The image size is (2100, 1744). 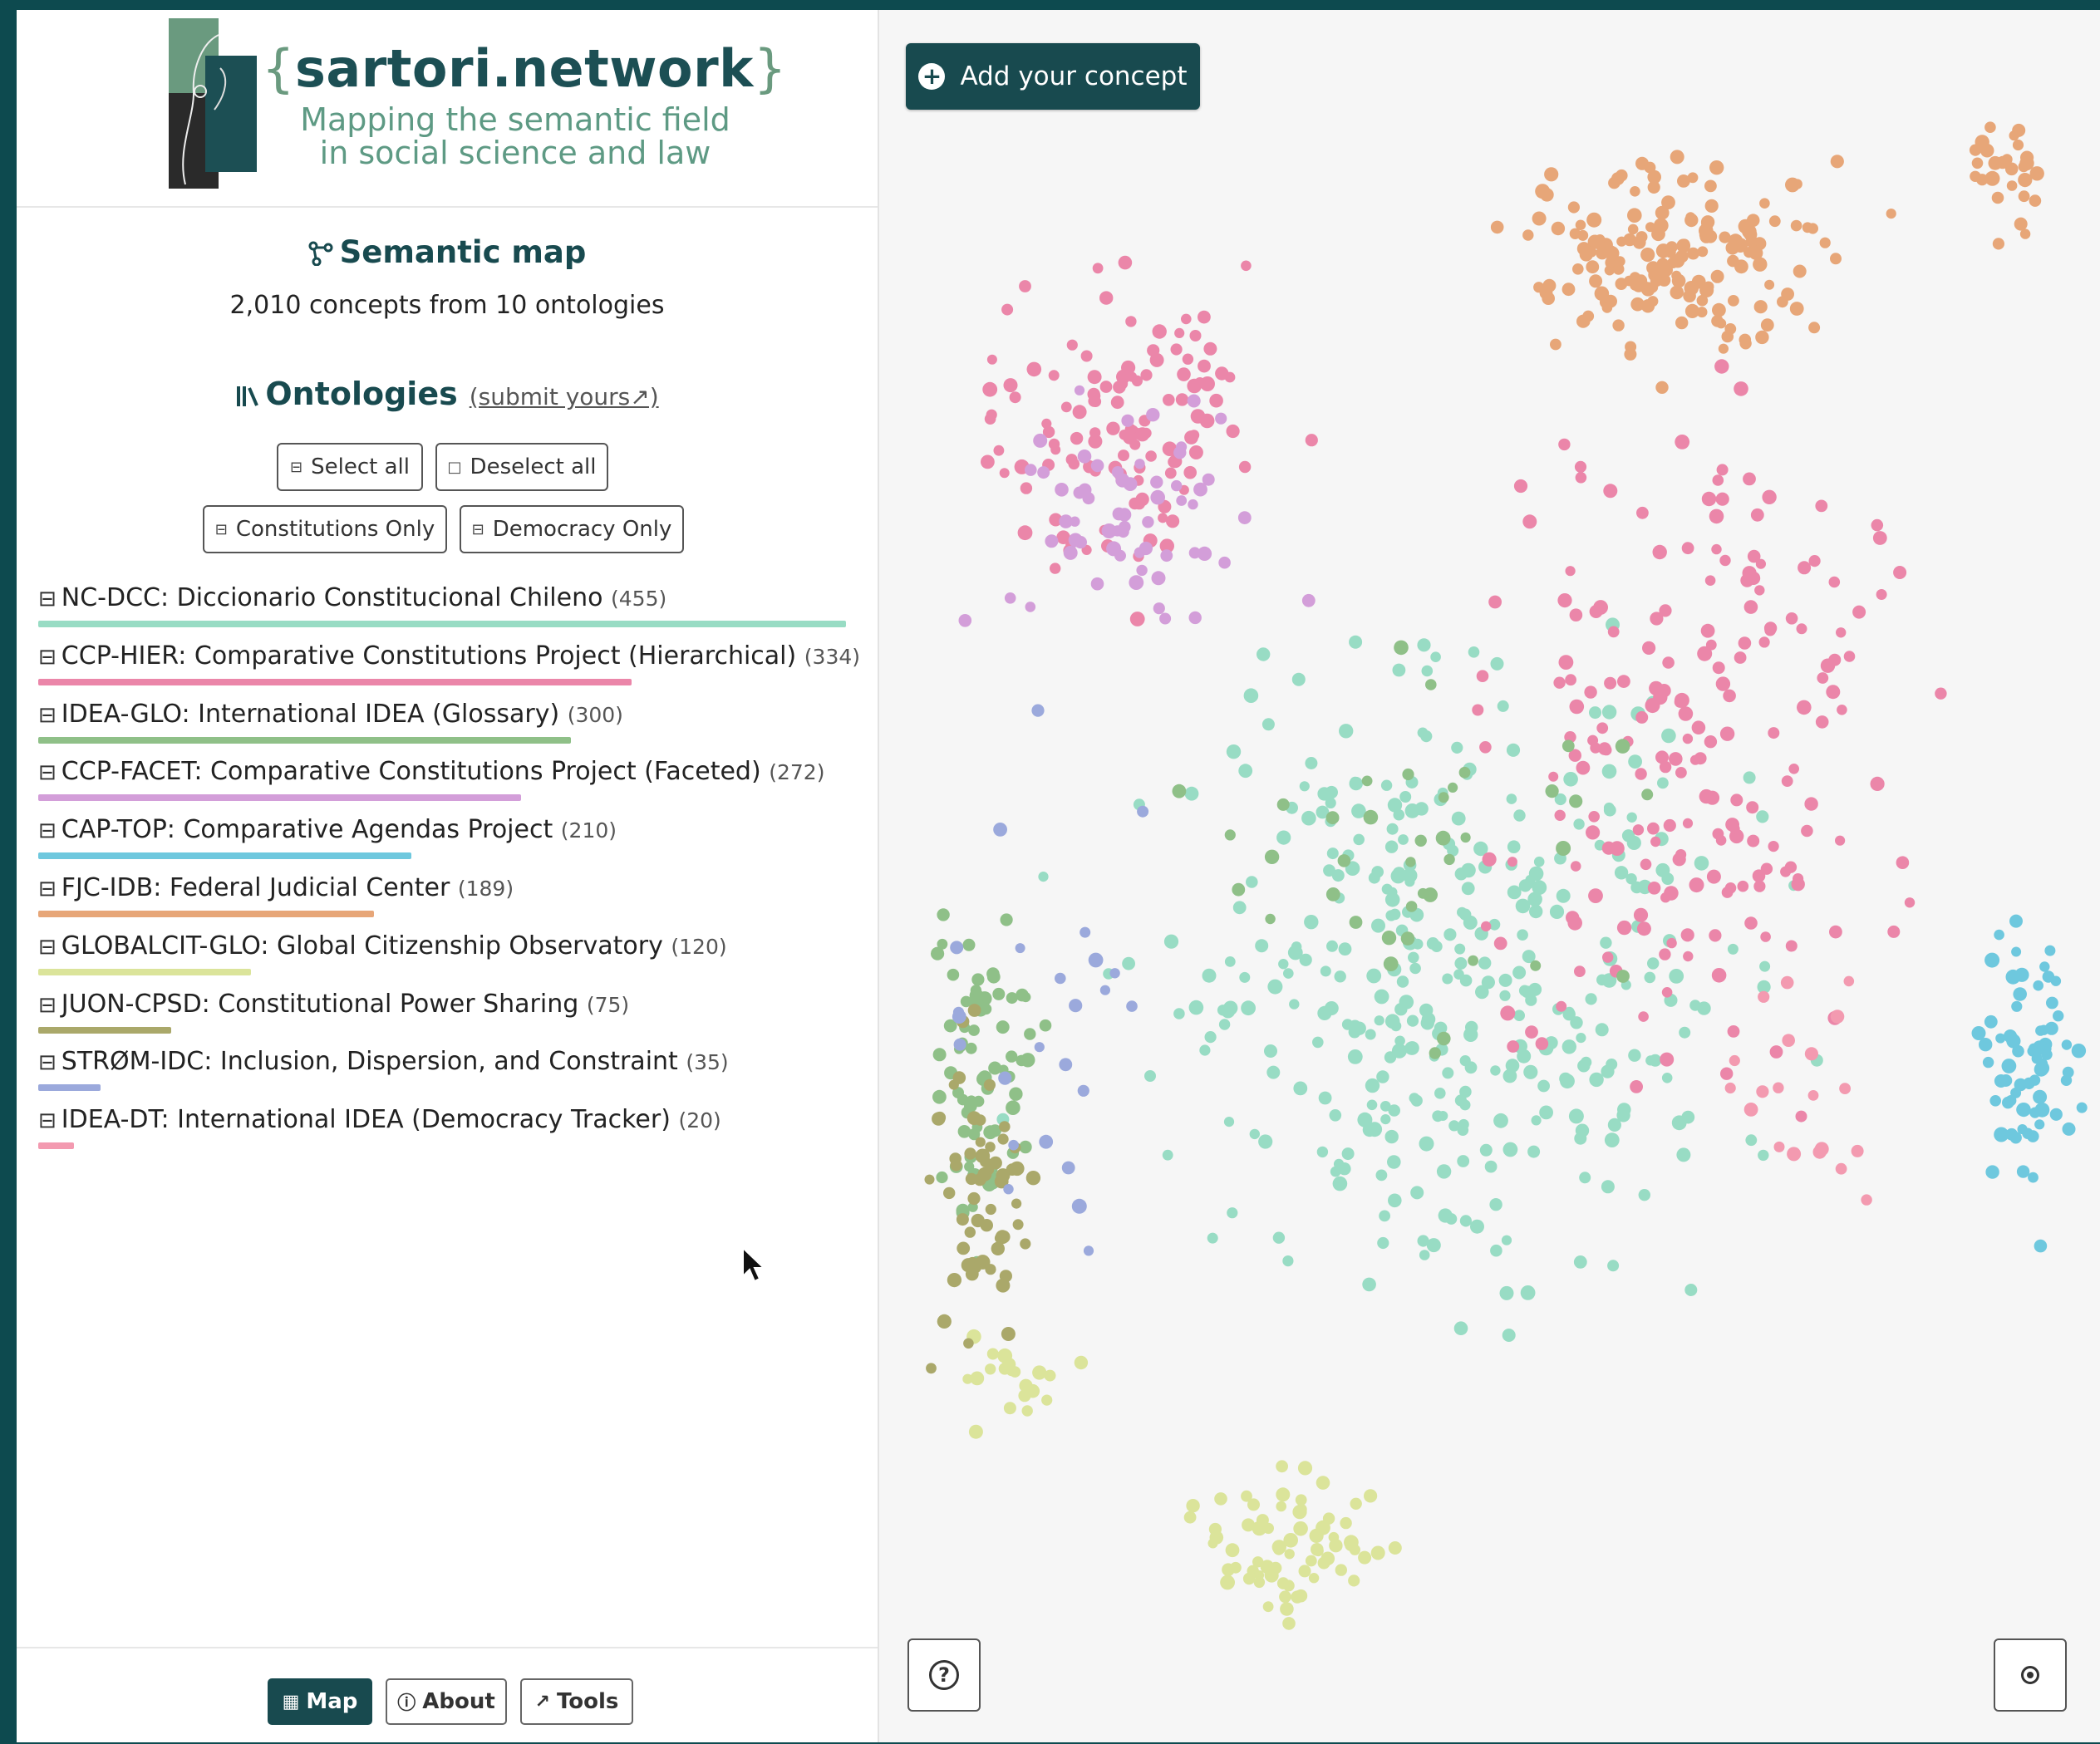 What do you see at coordinates (944, 1675) in the screenshot?
I see `help-button: ?` at bounding box center [944, 1675].